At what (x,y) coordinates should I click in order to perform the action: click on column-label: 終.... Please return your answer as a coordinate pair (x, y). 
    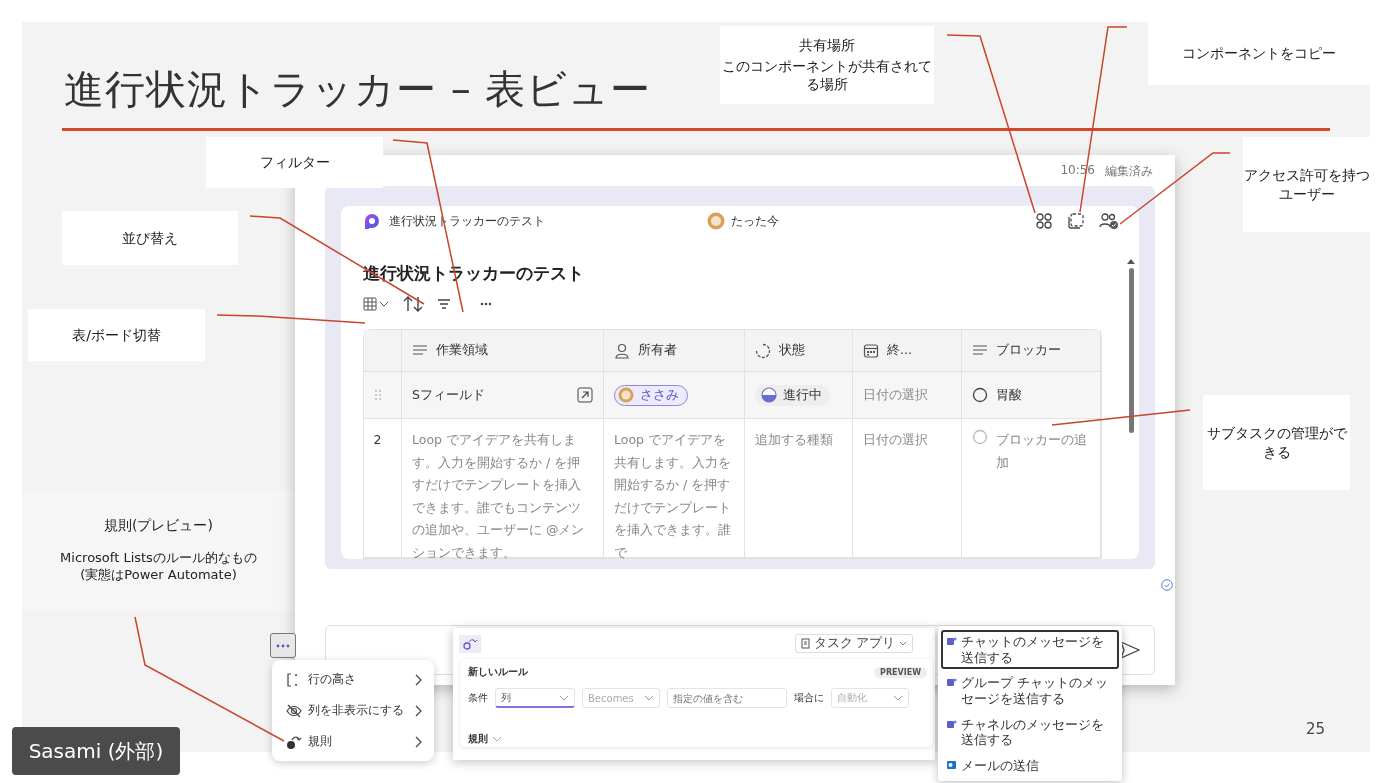
    Looking at the image, I should click on (899, 350).